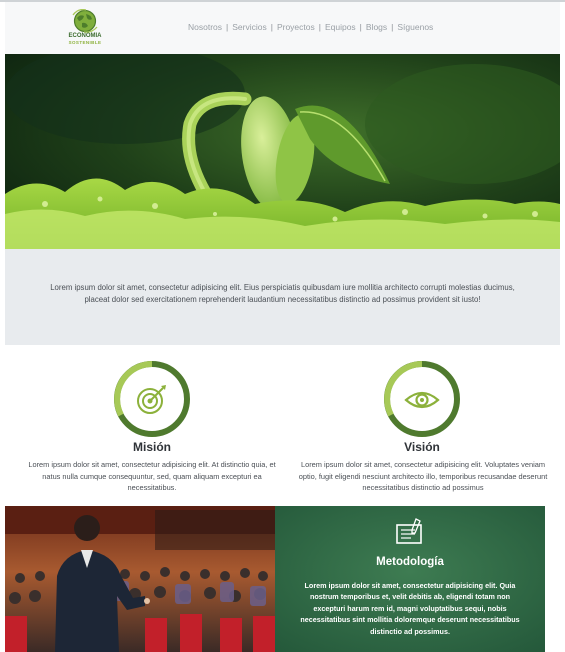 This screenshot has height=652, width=565. I want to click on mision-icon-ring, so click(152, 399).